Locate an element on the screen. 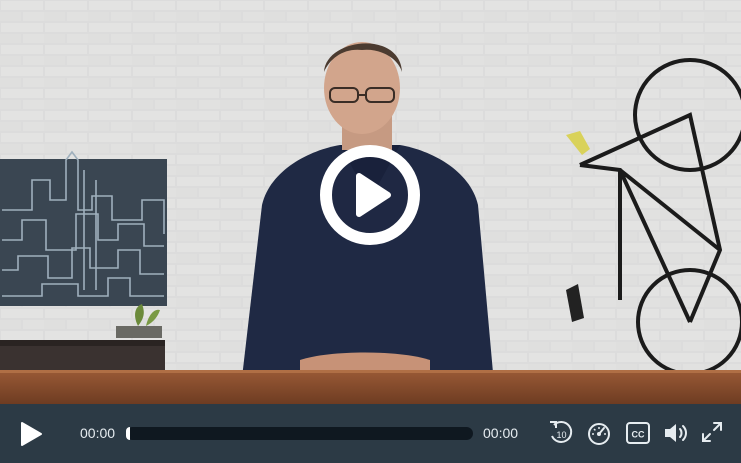 This screenshot has height=463, width=741. playback-speed-icon is located at coordinates (599, 434).